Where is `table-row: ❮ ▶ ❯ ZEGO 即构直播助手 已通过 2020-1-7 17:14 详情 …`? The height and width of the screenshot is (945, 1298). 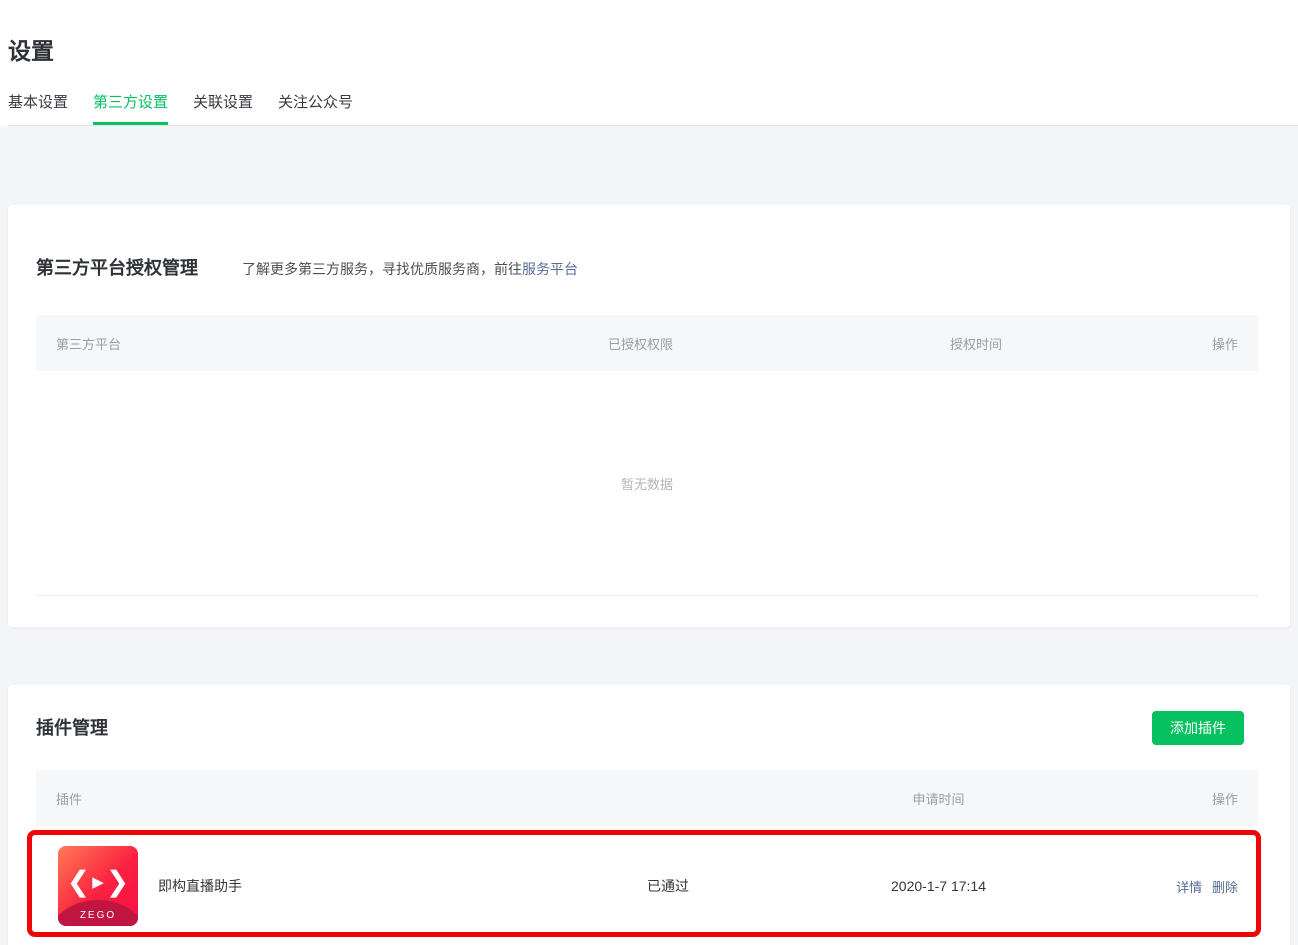
table-row: ❮ ▶ ❯ ZEGO 即构直播助手 已通过 2020-1-7 17:14 详情 … is located at coordinates (647, 885).